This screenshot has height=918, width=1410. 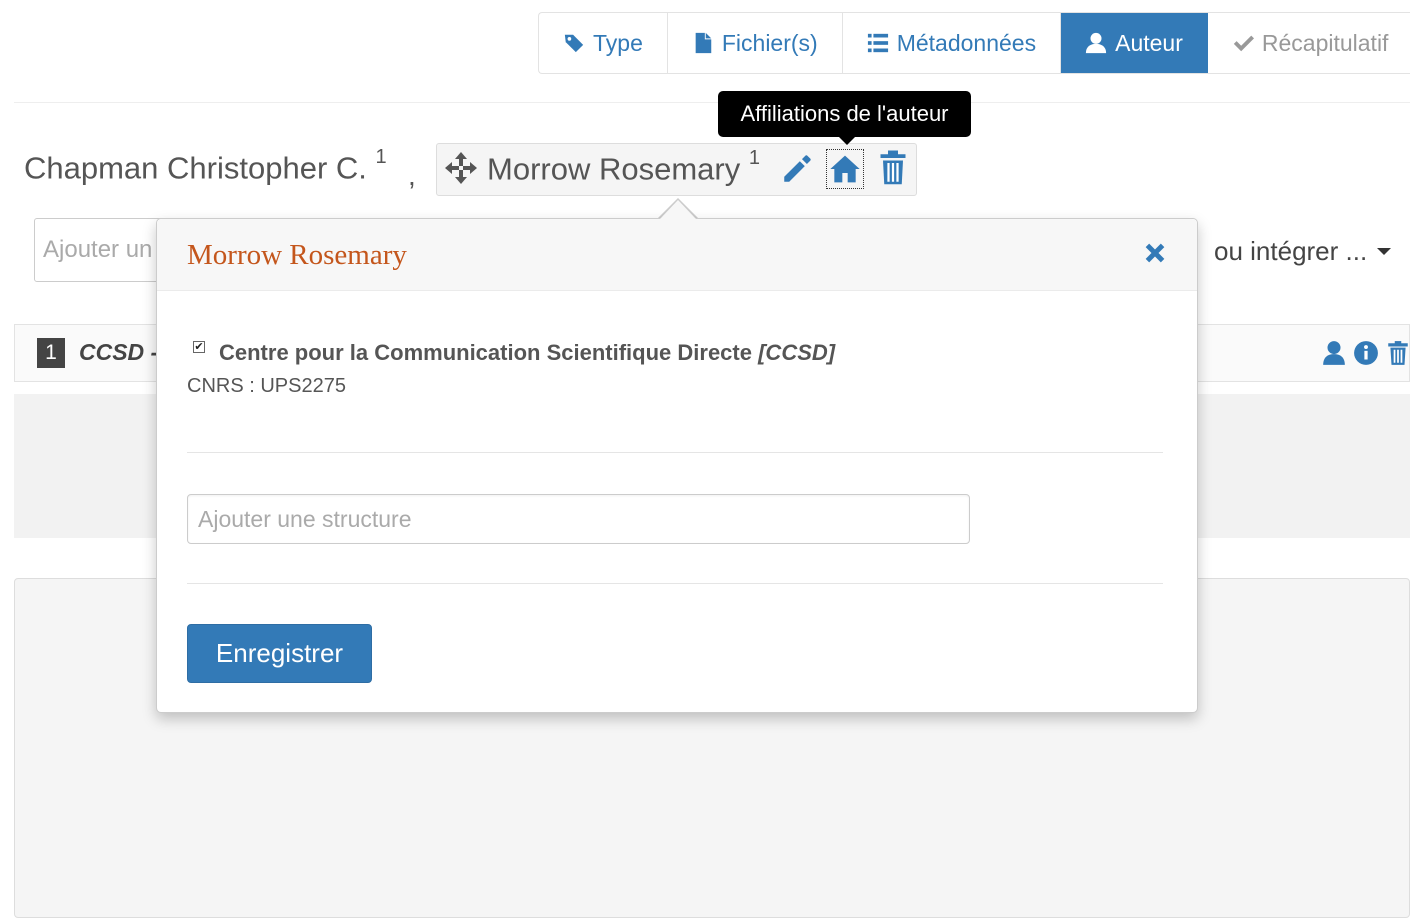 I want to click on tab-label: Récapitulatif, so click(x=1325, y=42).